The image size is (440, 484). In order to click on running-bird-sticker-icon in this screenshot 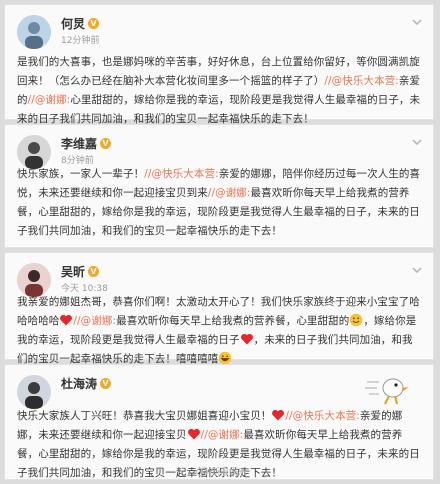, I will do `click(387, 391)`.